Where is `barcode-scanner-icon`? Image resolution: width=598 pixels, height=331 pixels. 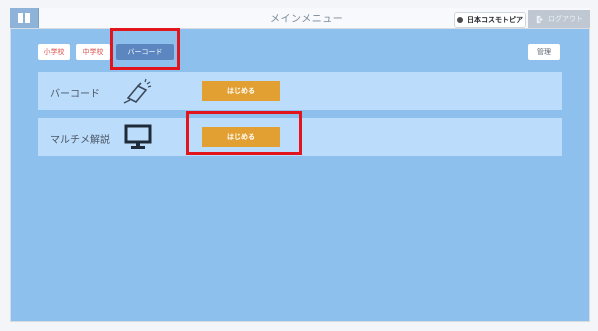
barcode-scanner-icon is located at coordinates (137, 91).